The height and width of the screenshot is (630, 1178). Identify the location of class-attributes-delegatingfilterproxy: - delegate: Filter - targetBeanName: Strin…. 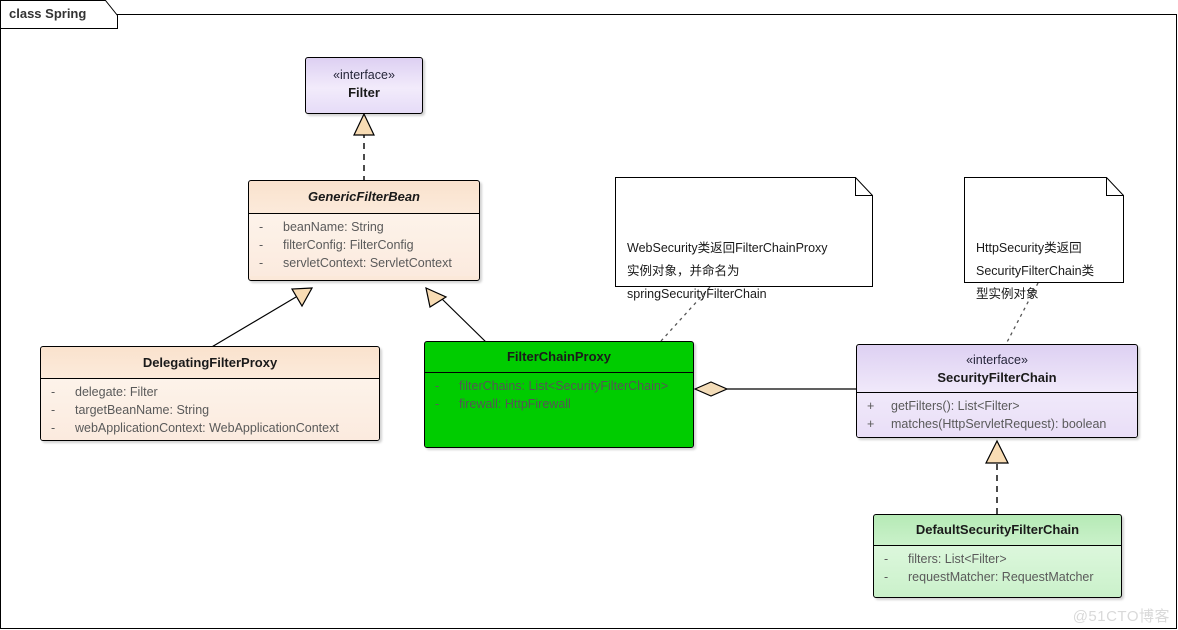
(210, 409).